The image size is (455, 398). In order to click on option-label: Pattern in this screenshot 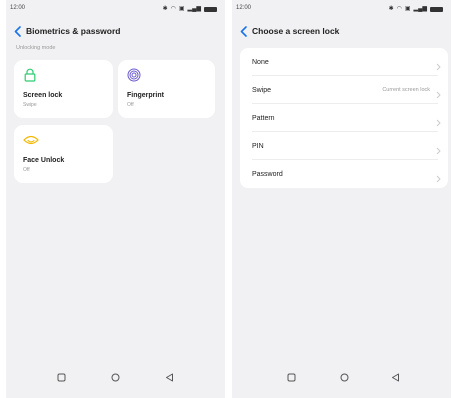, I will do `click(263, 118)`.